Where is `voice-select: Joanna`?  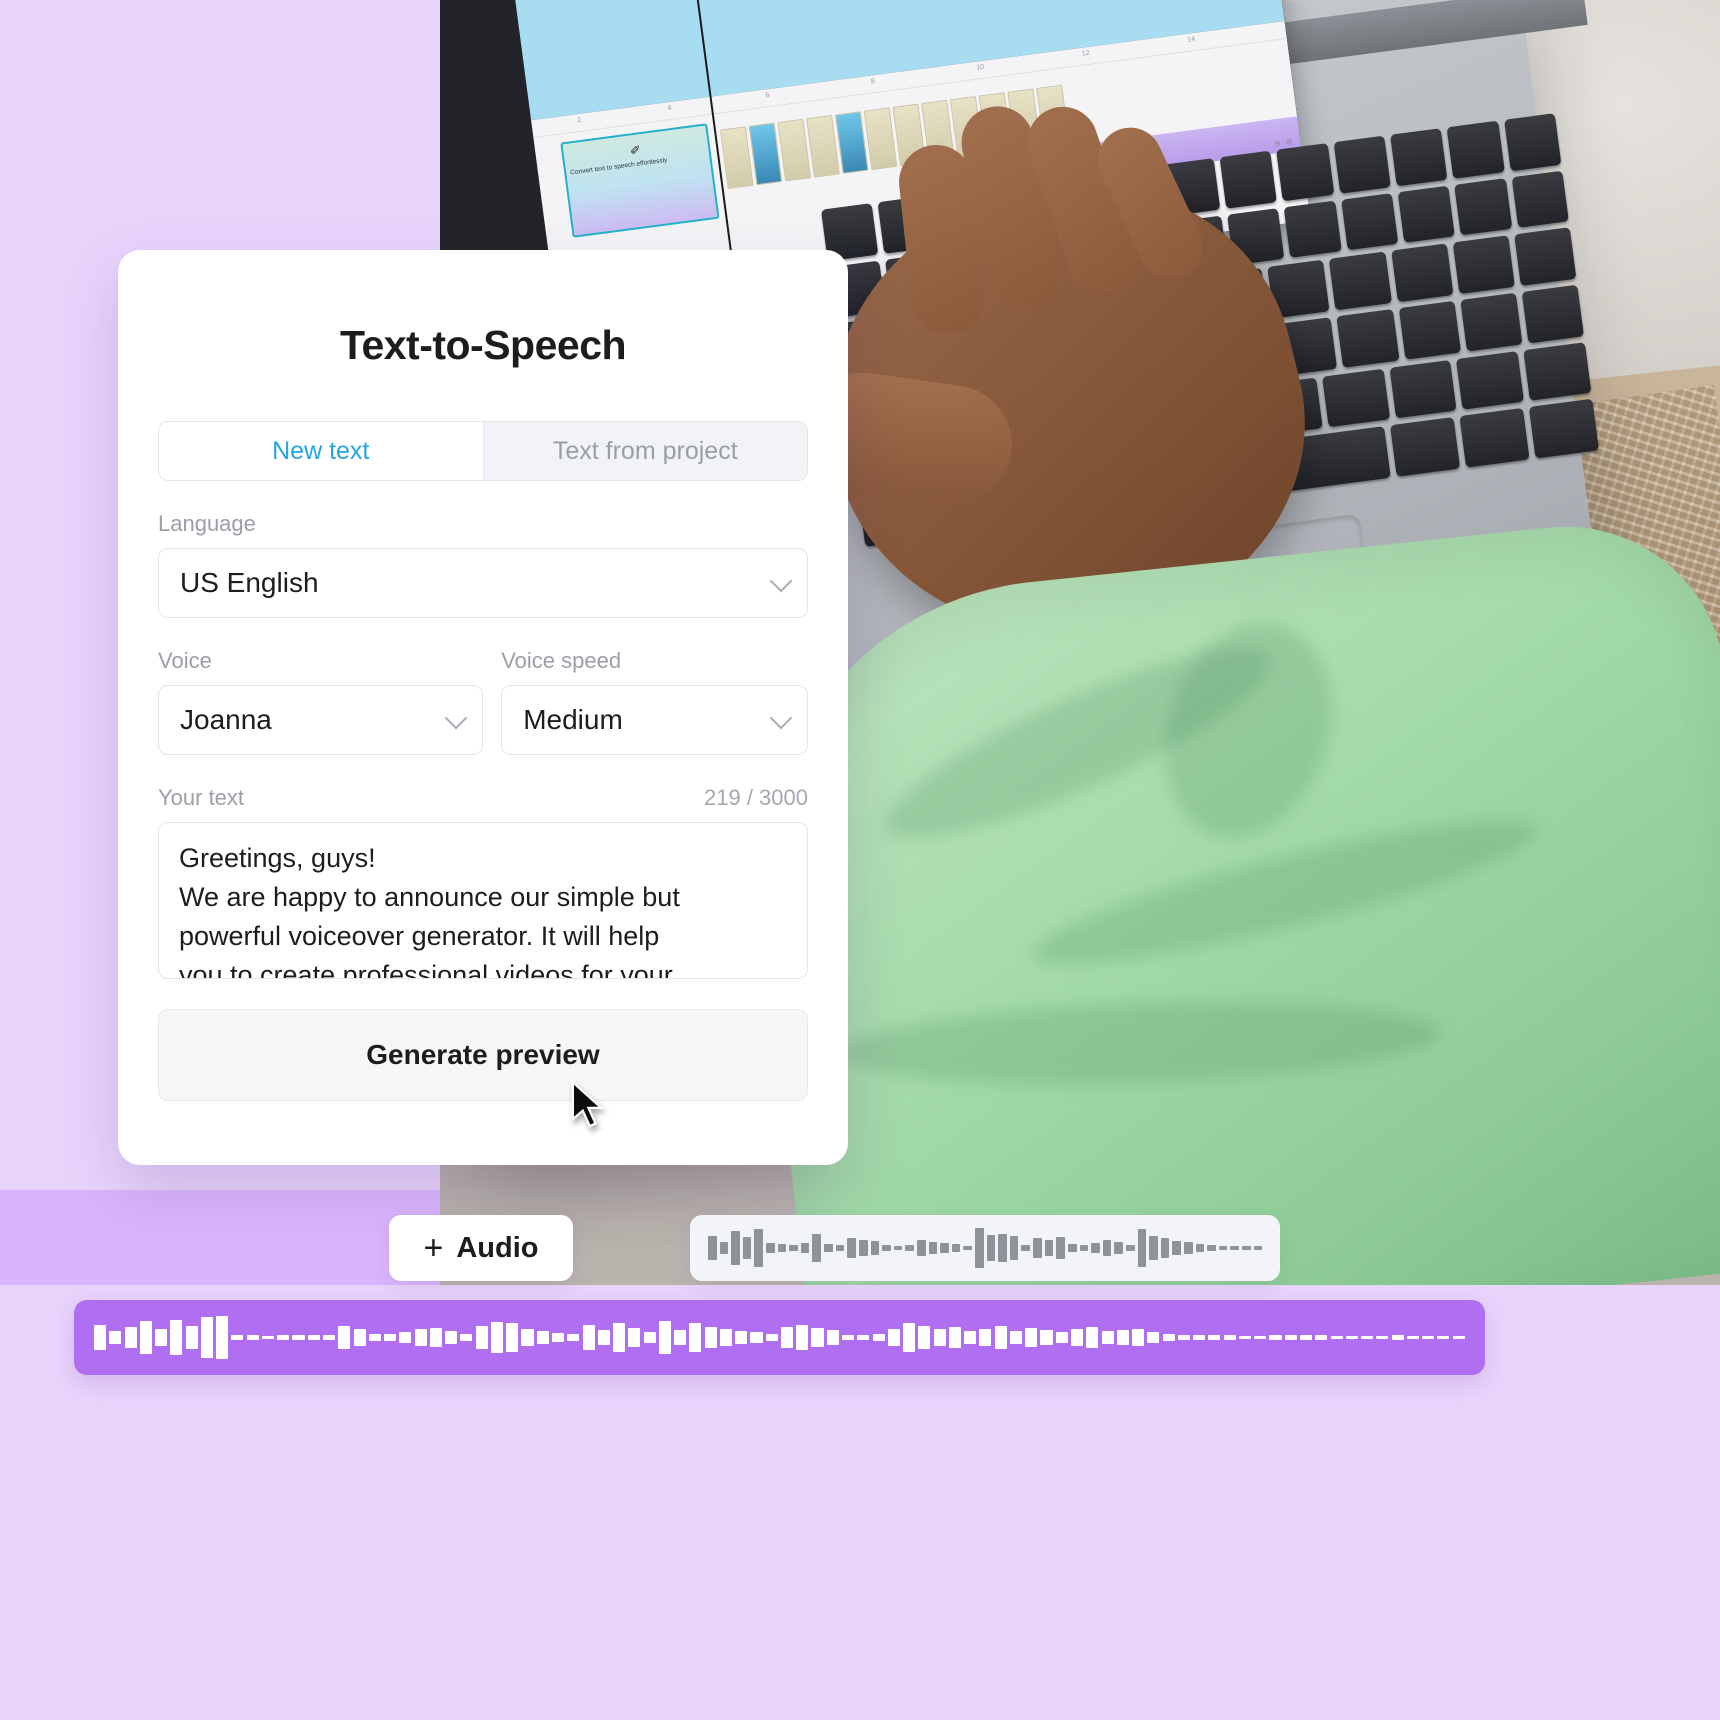 voice-select: Joanna is located at coordinates (321, 720).